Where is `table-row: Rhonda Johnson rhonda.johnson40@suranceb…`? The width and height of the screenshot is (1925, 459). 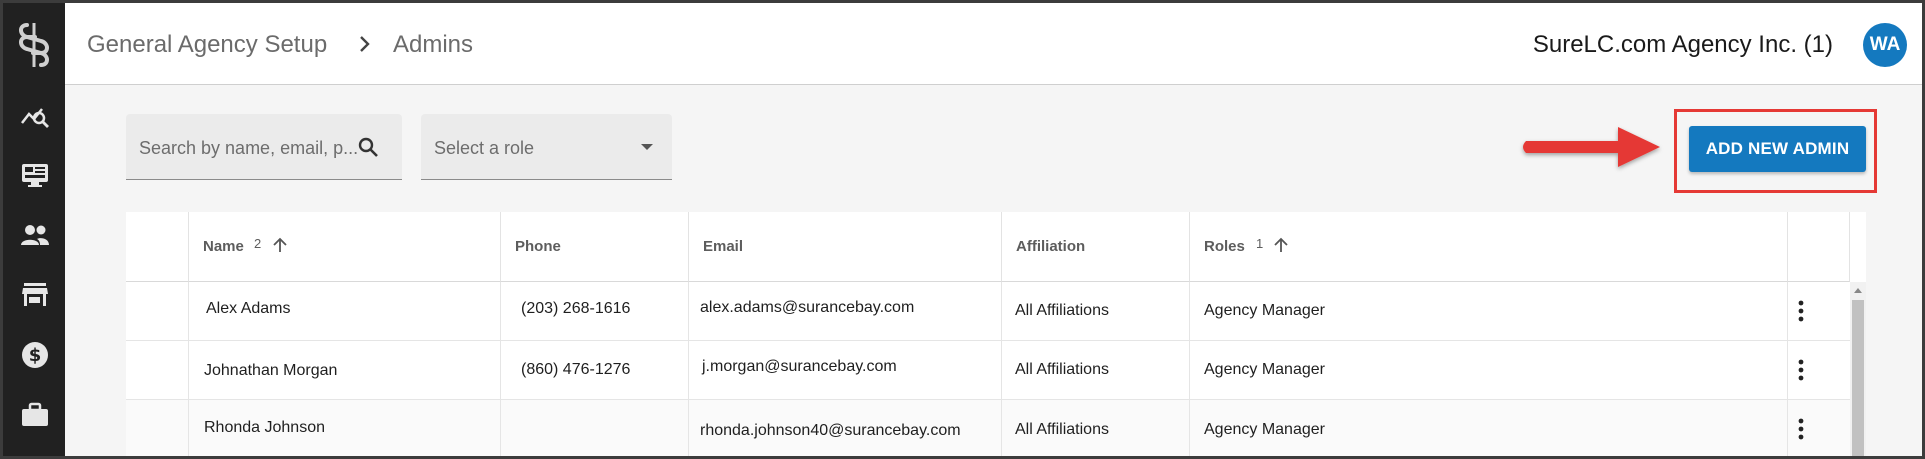
table-row: Rhonda Johnson rhonda.johnson40@suranceb… is located at coordinates (988, 428).